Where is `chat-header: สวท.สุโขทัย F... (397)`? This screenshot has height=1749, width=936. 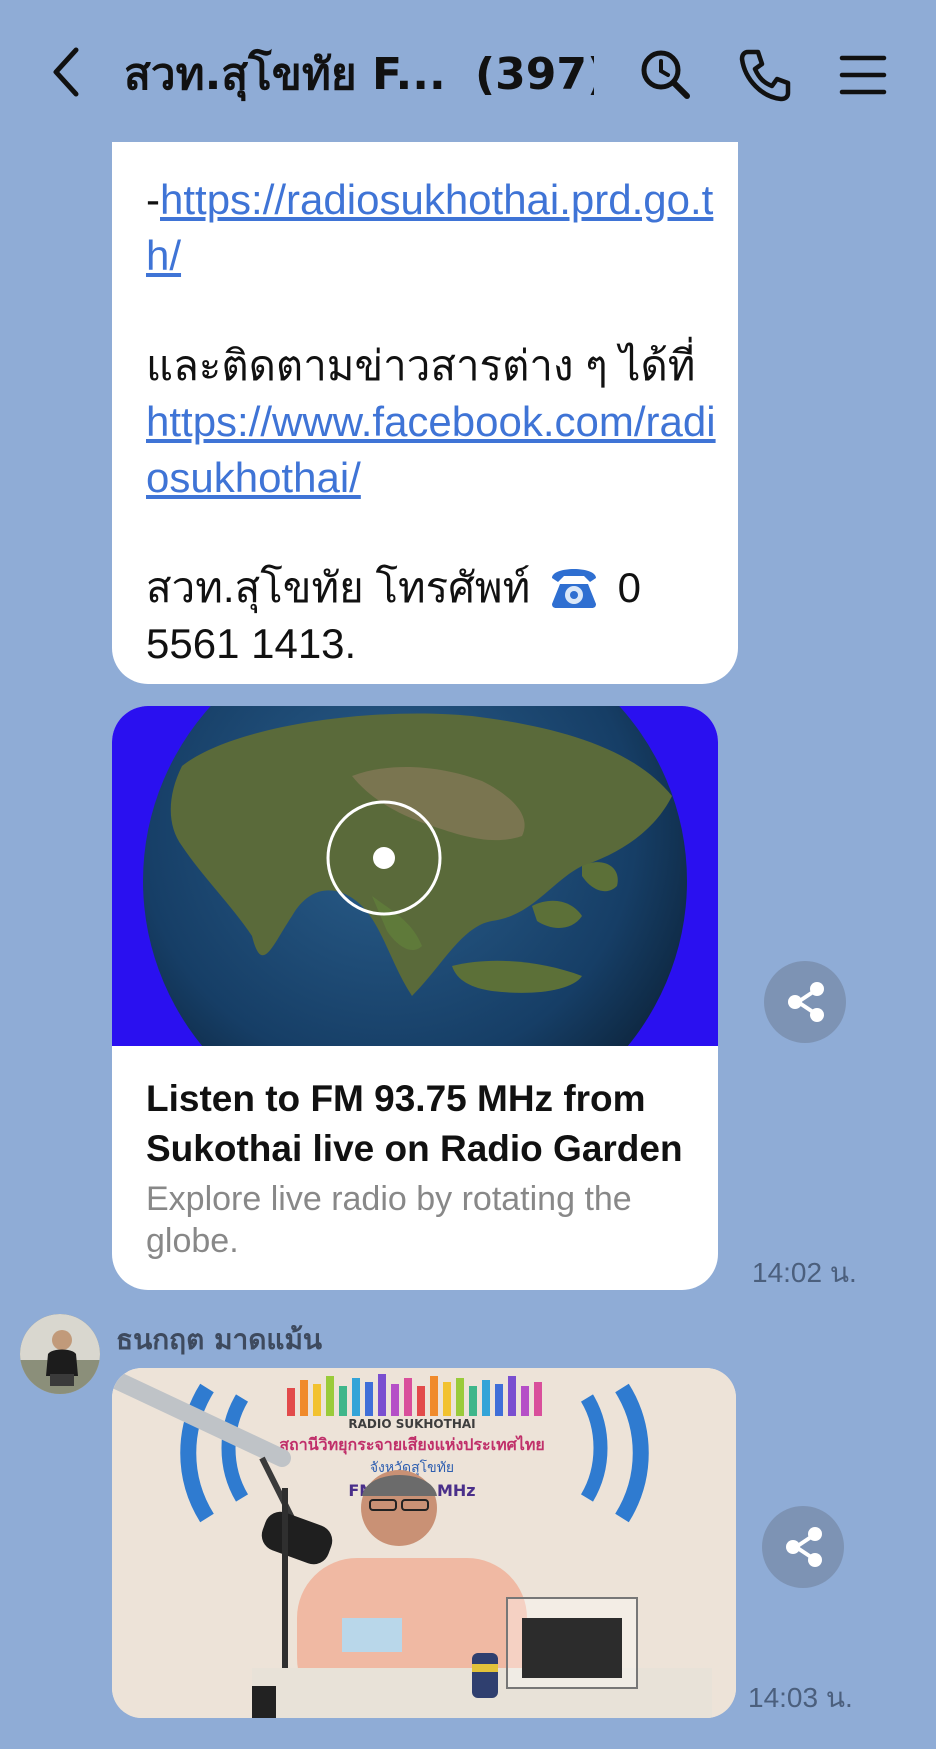 chat-header: สวท.สุโขทัย F... (397) is located at coordinates (468, 75).